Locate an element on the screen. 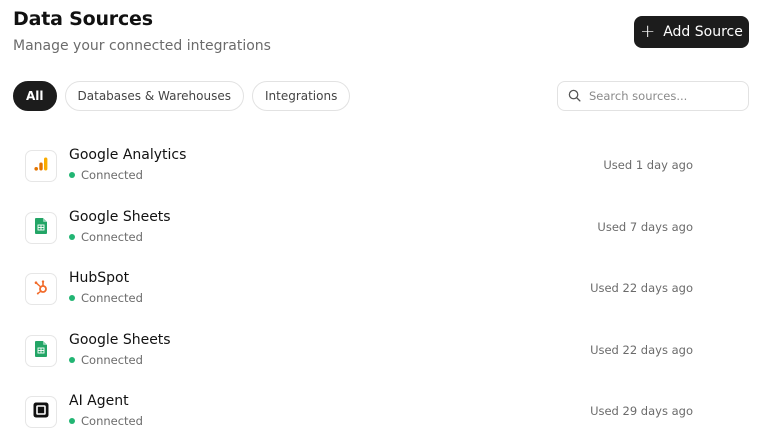 This screenshot has height=444, width=765. add-source-label: Add Source is located at coordinates (703, 32).